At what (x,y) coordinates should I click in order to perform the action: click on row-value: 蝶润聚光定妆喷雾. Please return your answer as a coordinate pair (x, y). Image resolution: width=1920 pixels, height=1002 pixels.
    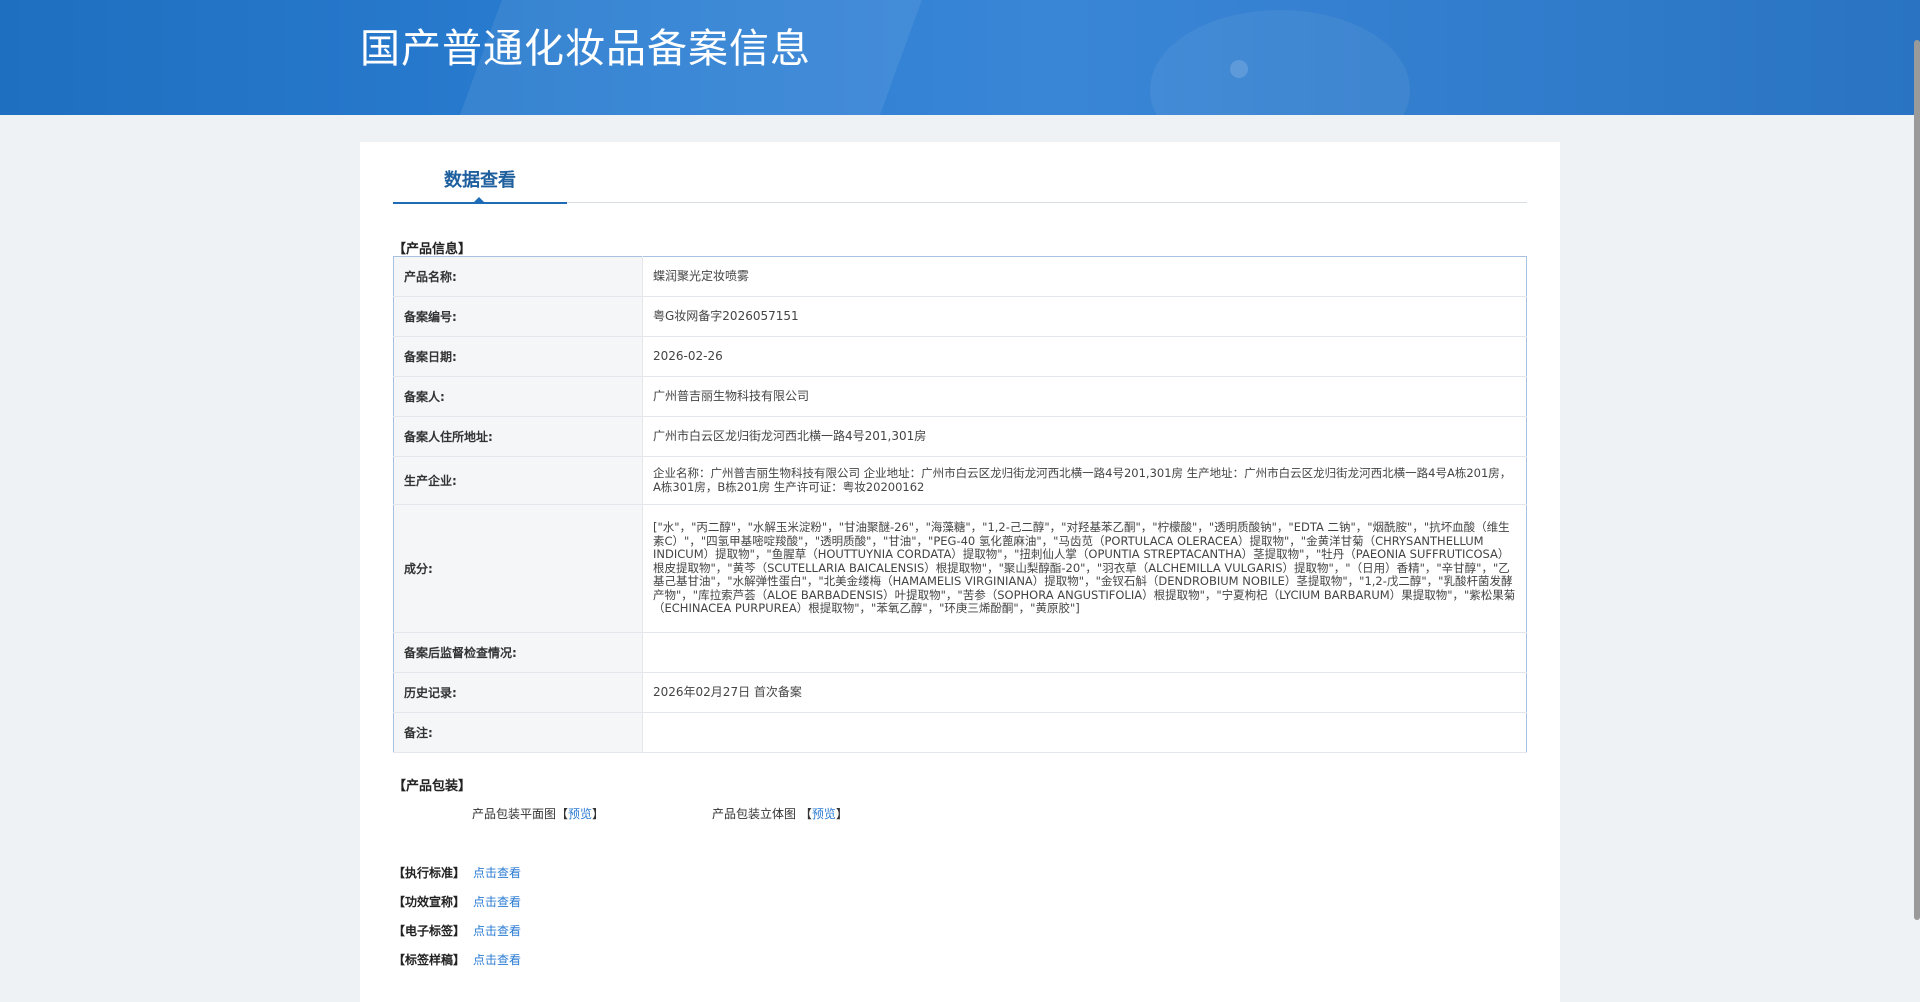
    Looking at the image, I should click on (1084, 276).